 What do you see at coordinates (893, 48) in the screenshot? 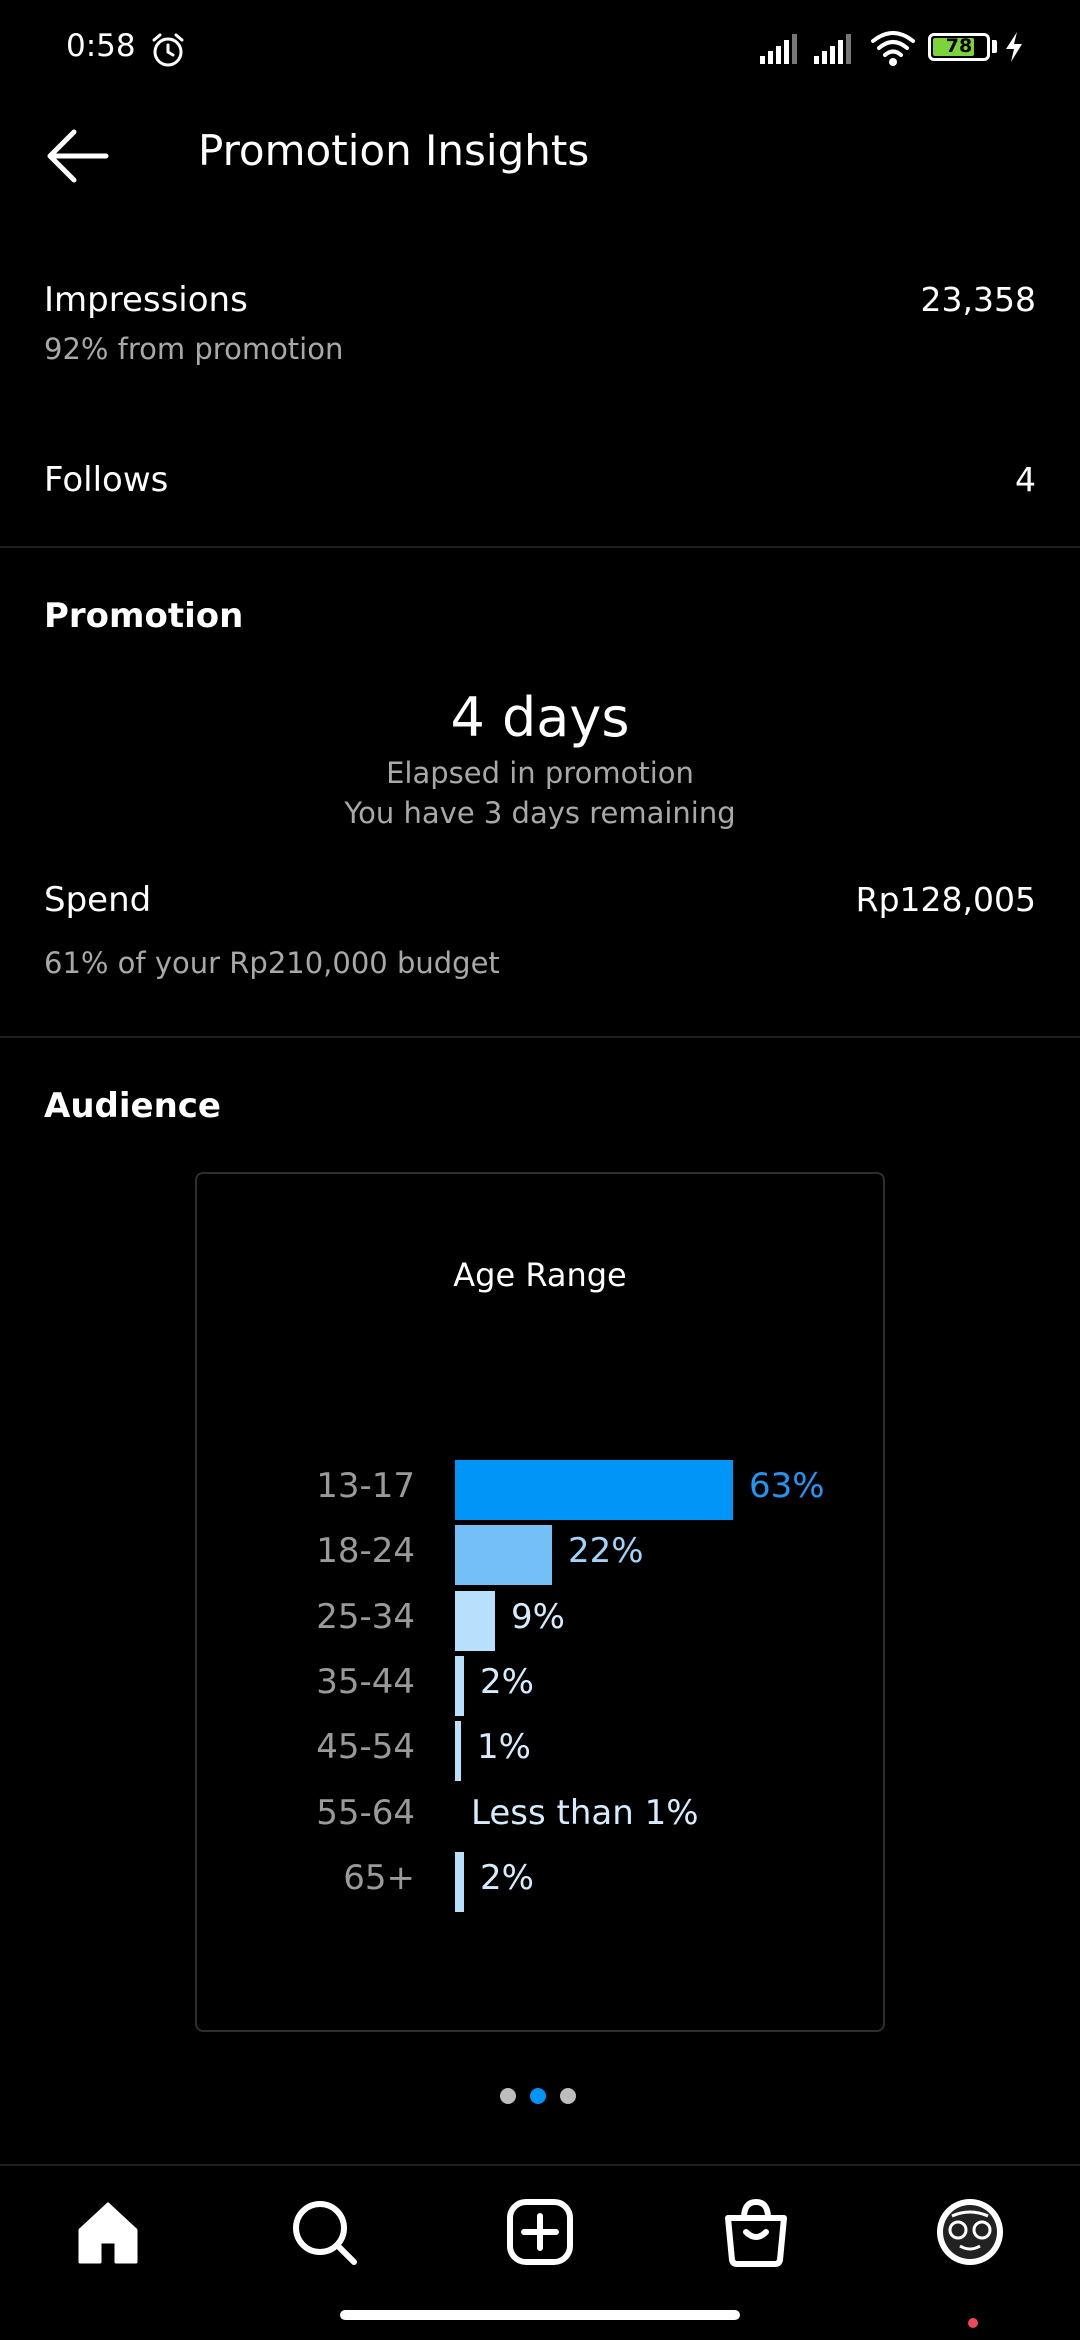
I see `wifi-icon` at bounding box center [893, 48].